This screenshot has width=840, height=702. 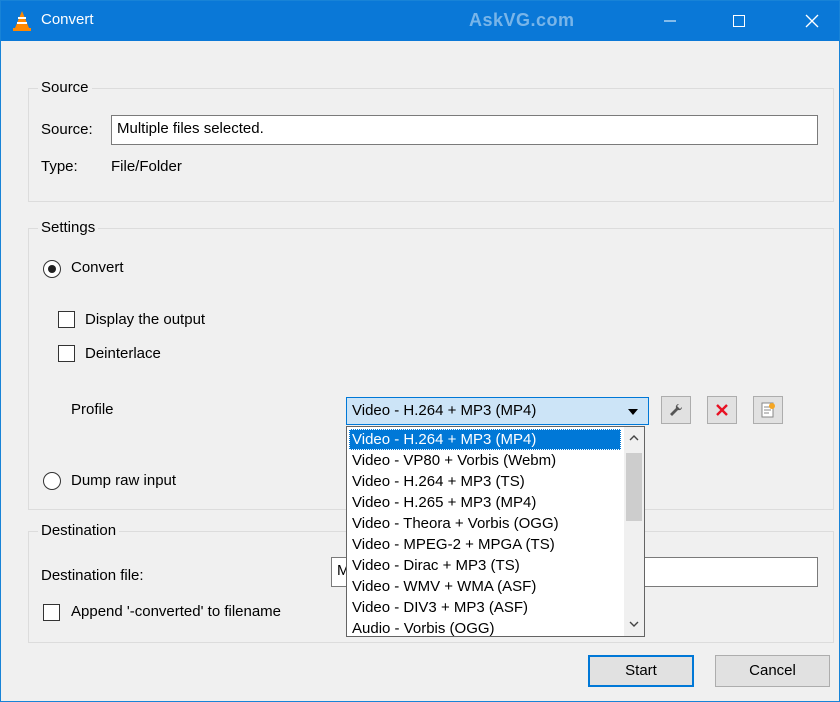 I want to click on convert-radio, so click(x=52, y=269).